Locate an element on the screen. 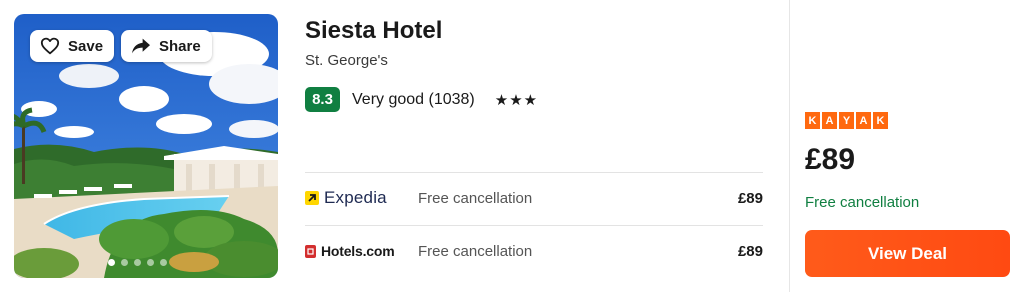 The width and height of the screenshot is (1024, 292). star-rating: ★★★ is located at coordinates (516, 100).